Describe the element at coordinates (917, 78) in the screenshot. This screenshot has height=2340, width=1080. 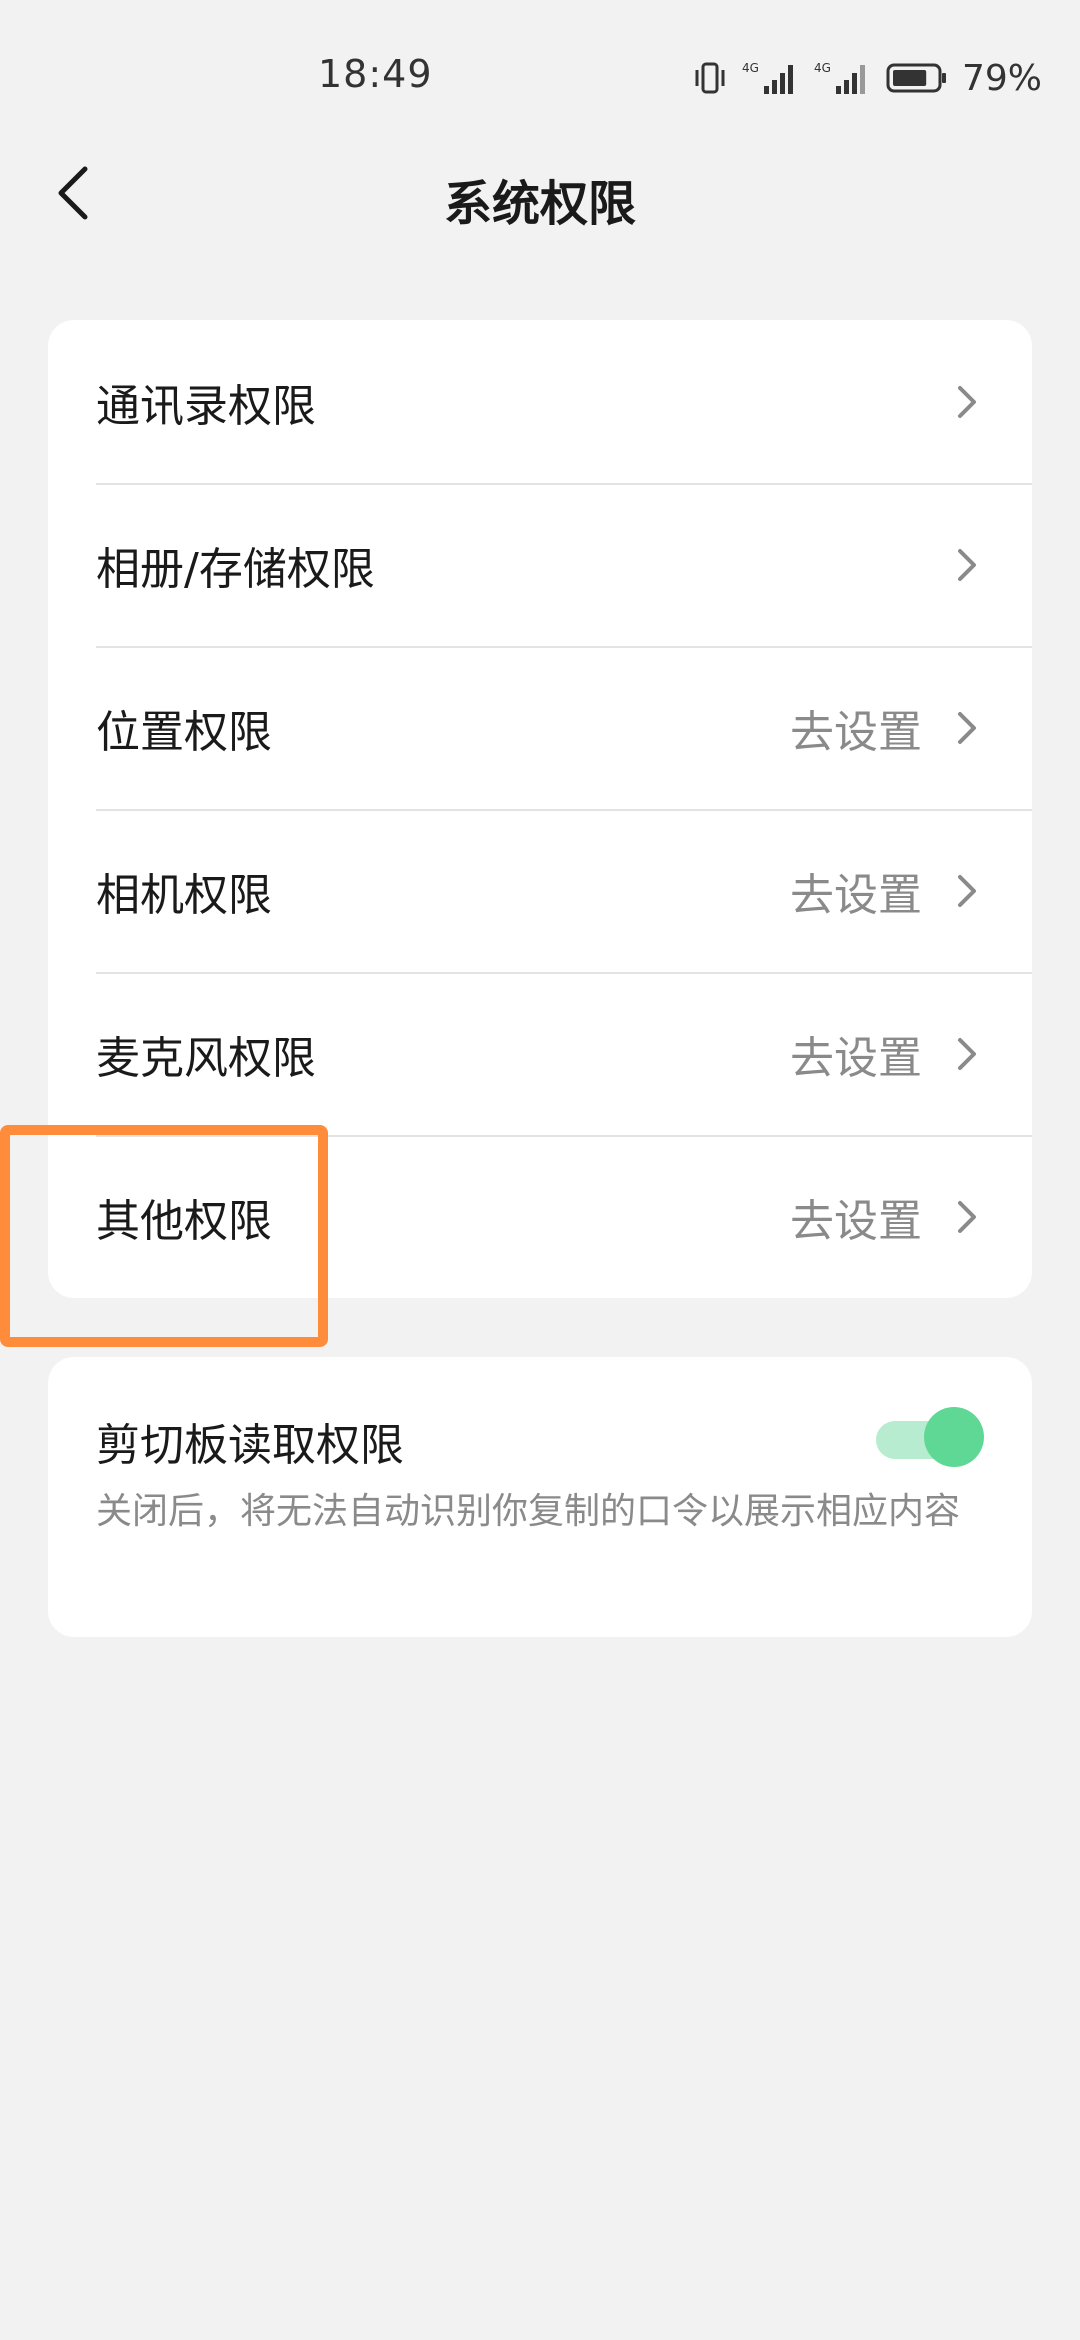
I see `battery-icon` at that location.